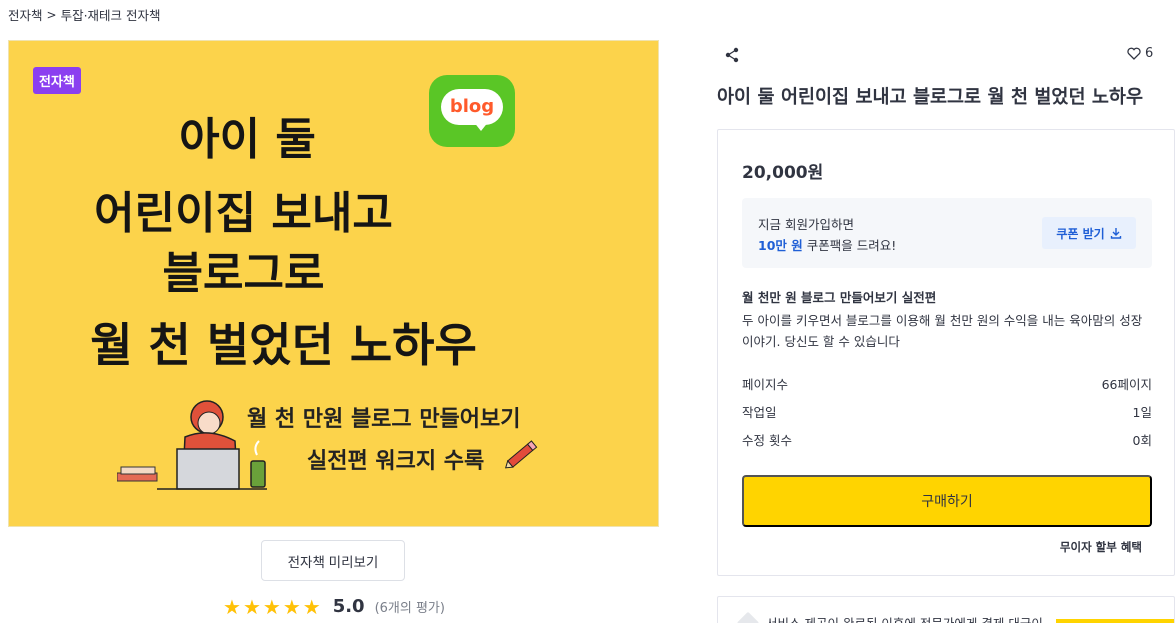 The height and width of the screenshot is (623, 1176). I want to click on price: 20,000원, so click(783, 173).